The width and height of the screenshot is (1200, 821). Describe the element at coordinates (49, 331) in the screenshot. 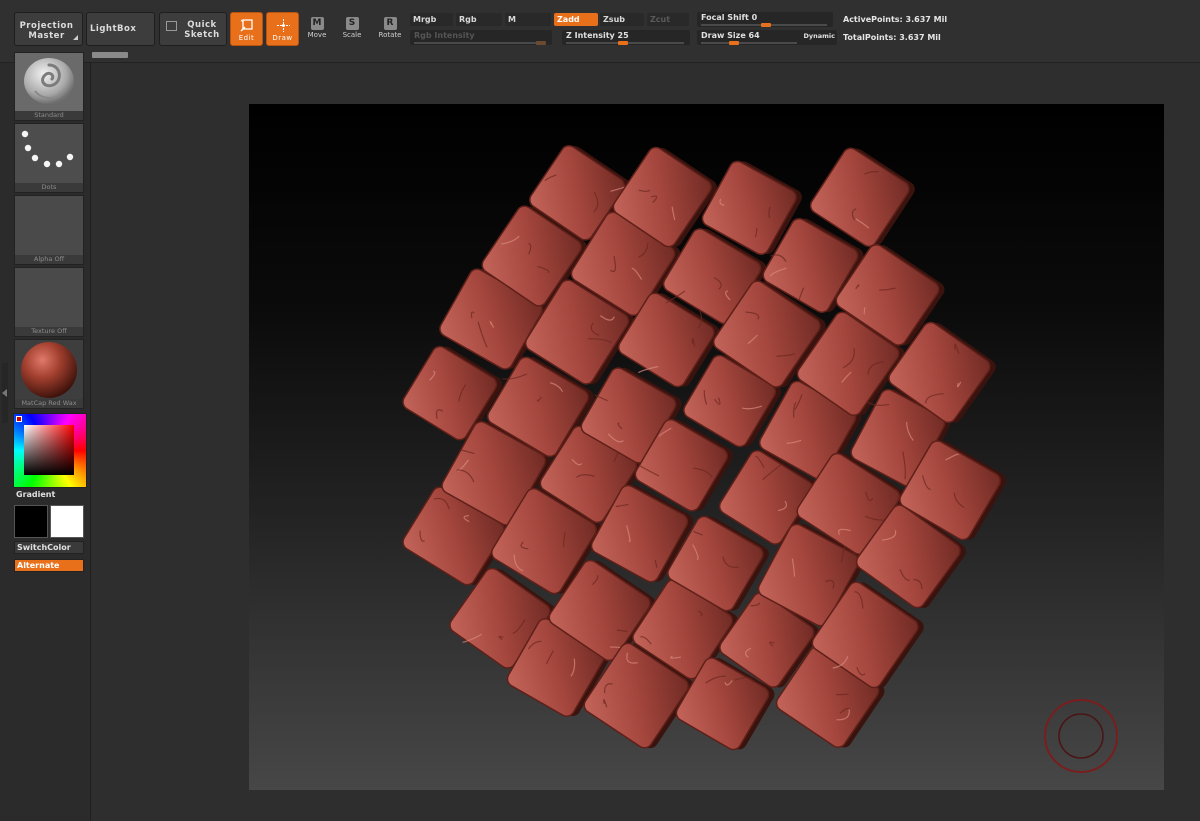

I see `texture-caption: Texture Off` at that location.